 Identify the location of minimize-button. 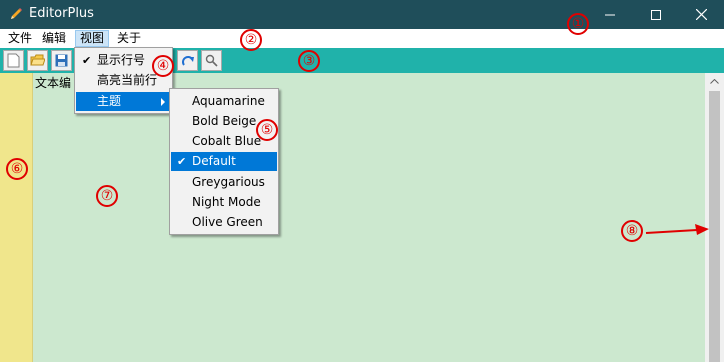
(610, 14).